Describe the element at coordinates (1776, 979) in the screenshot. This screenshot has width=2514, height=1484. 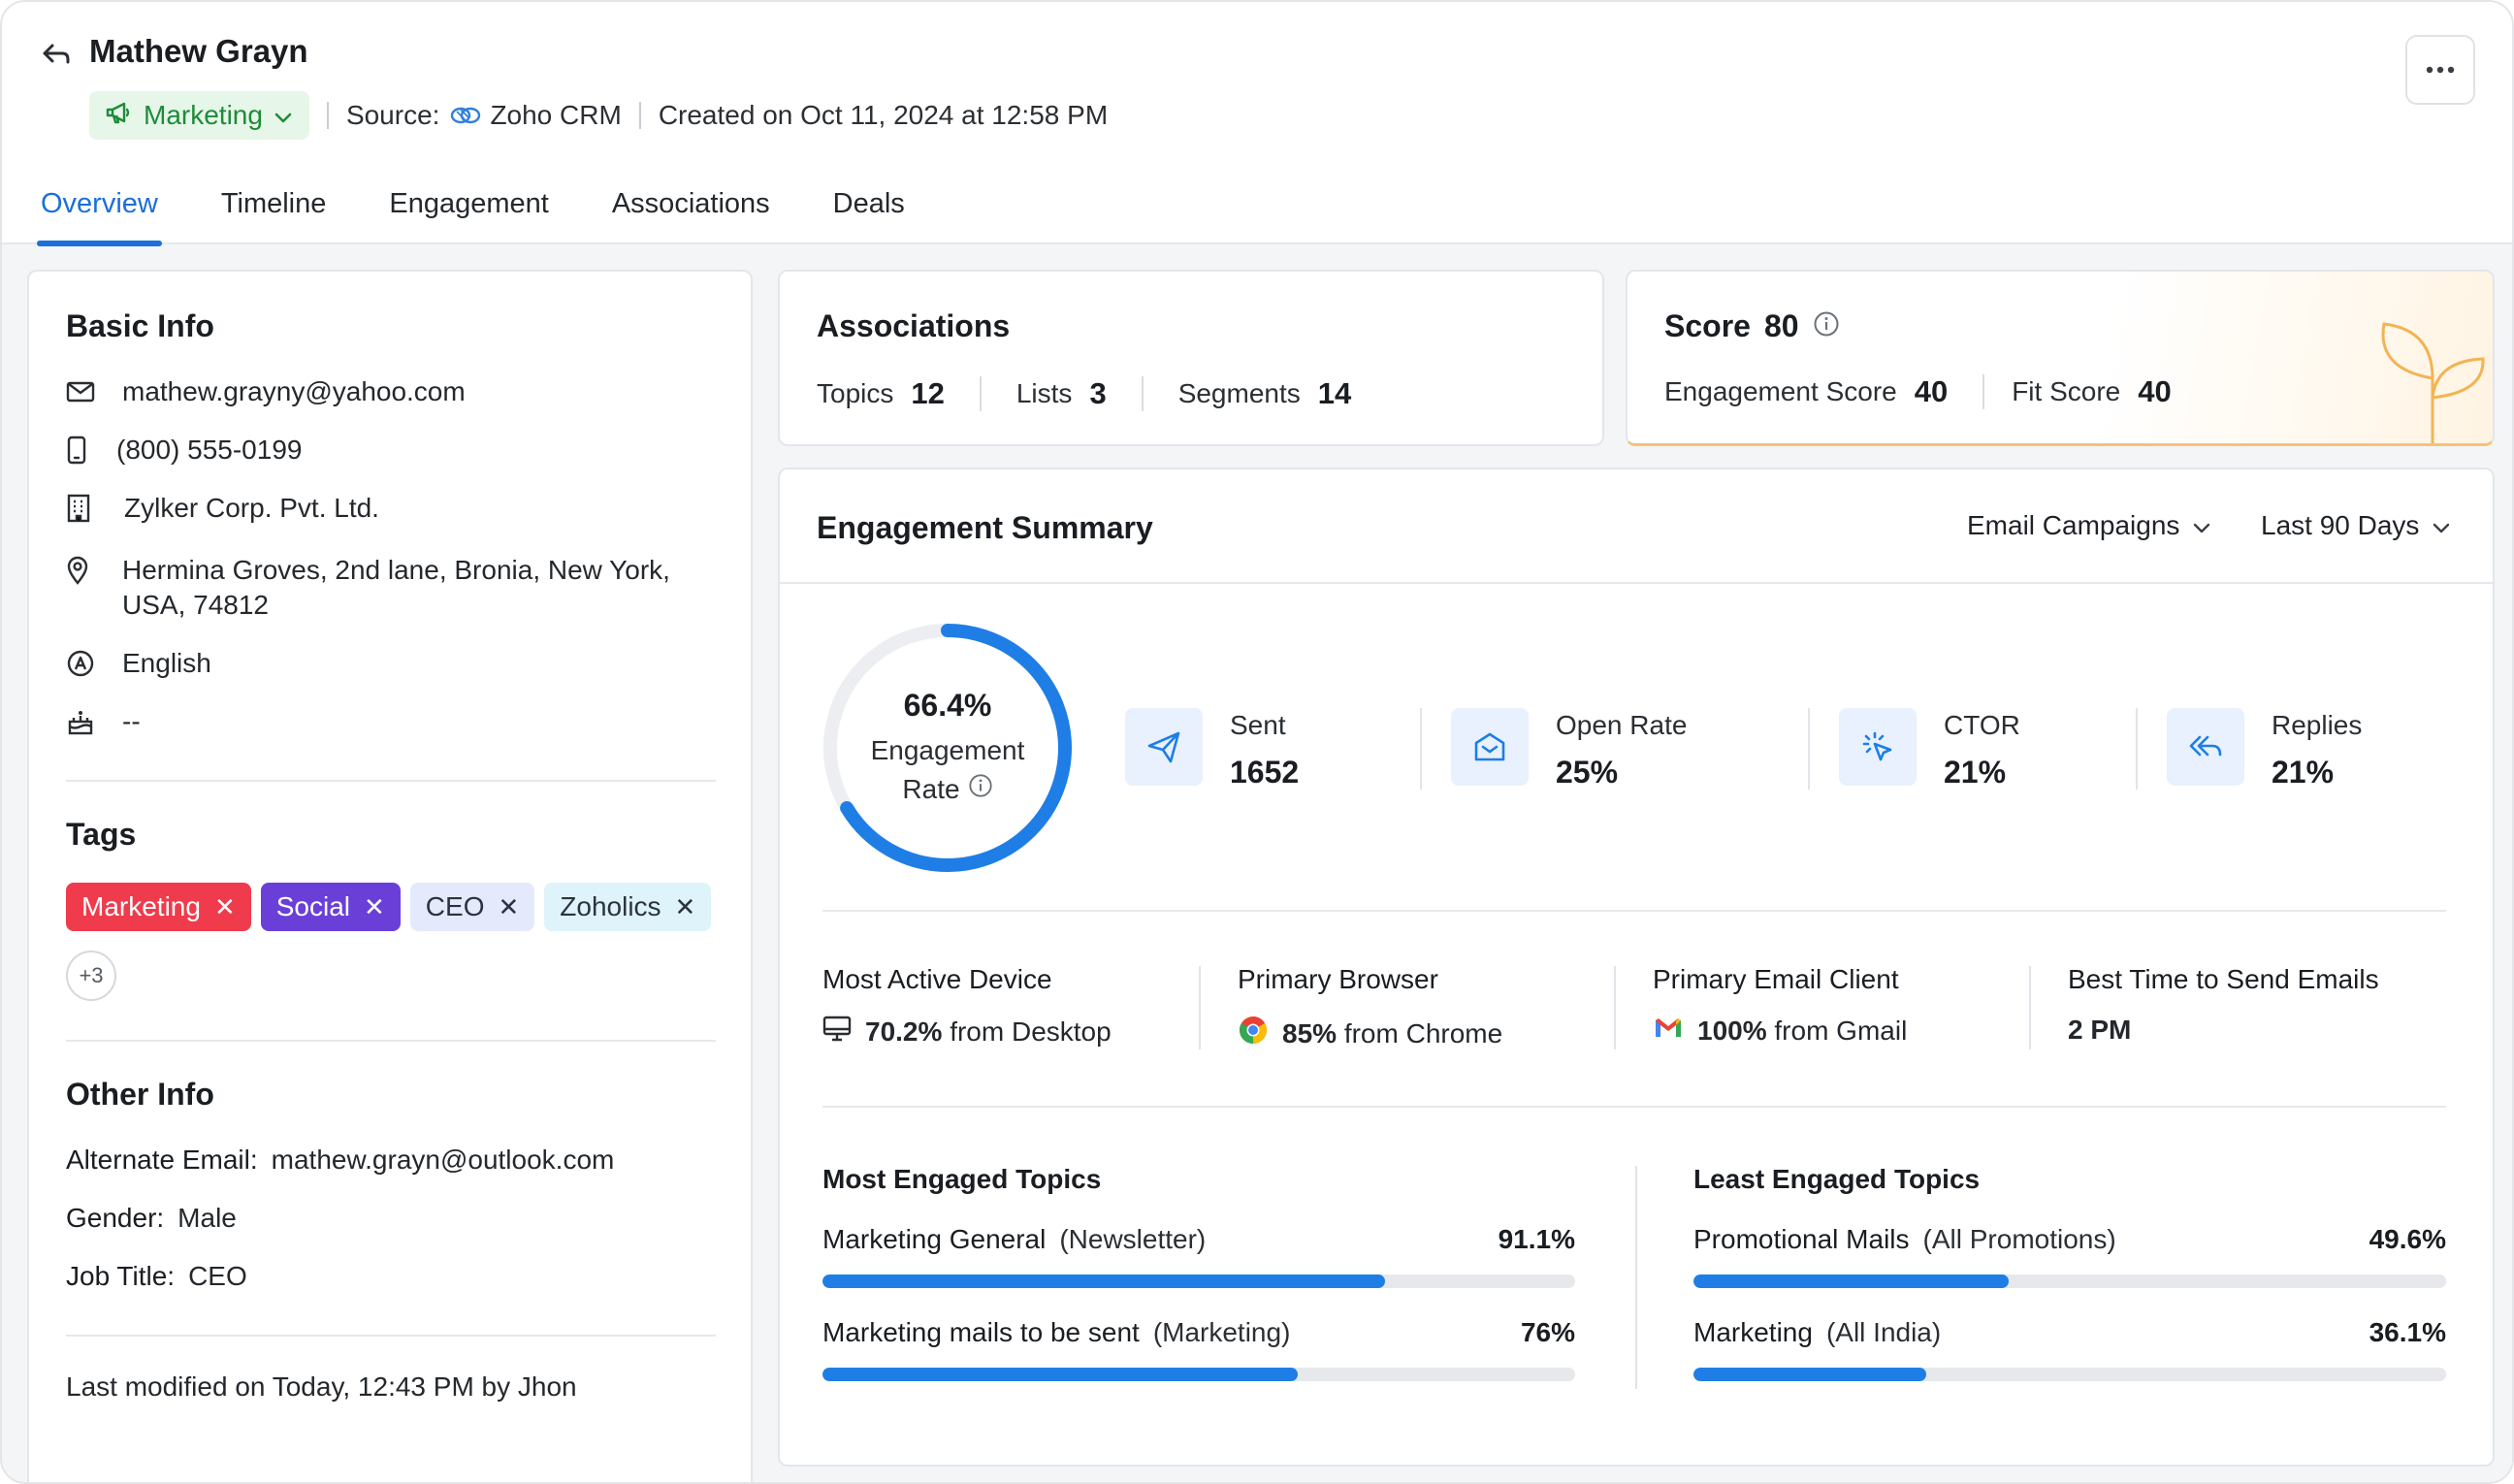
I see `metric-title: Primary Email Client` at that location.